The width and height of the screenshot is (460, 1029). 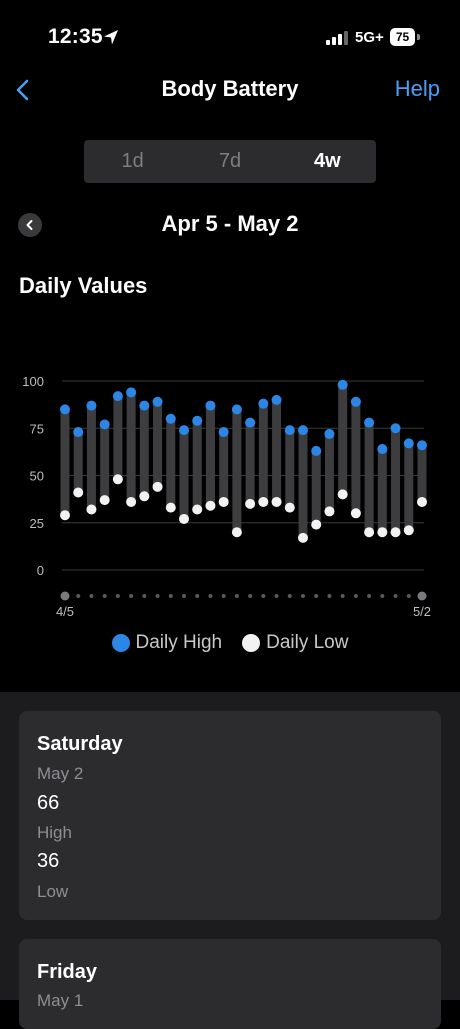 I want to click on tab-7d: 7d, so click(x=229, y=161).